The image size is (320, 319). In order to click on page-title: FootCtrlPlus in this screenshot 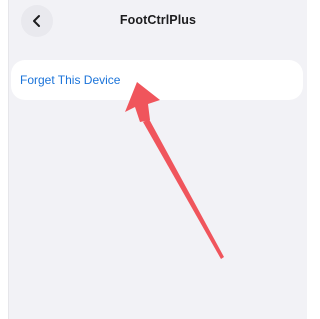, I will do `click(158, 20)`.